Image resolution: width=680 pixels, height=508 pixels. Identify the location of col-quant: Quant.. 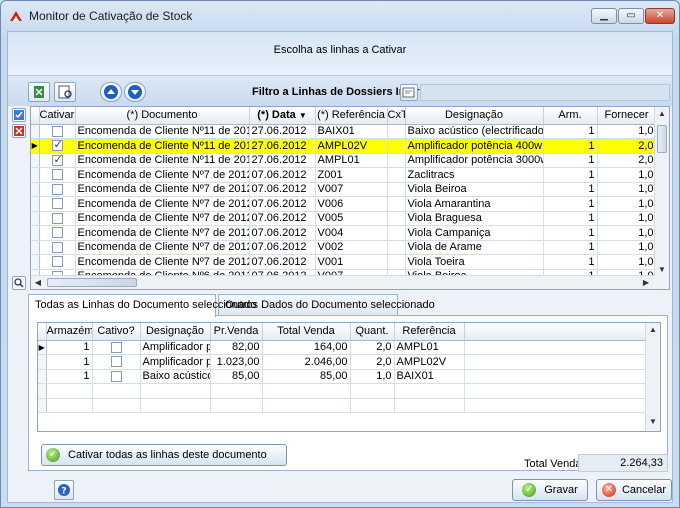
(372, 332).